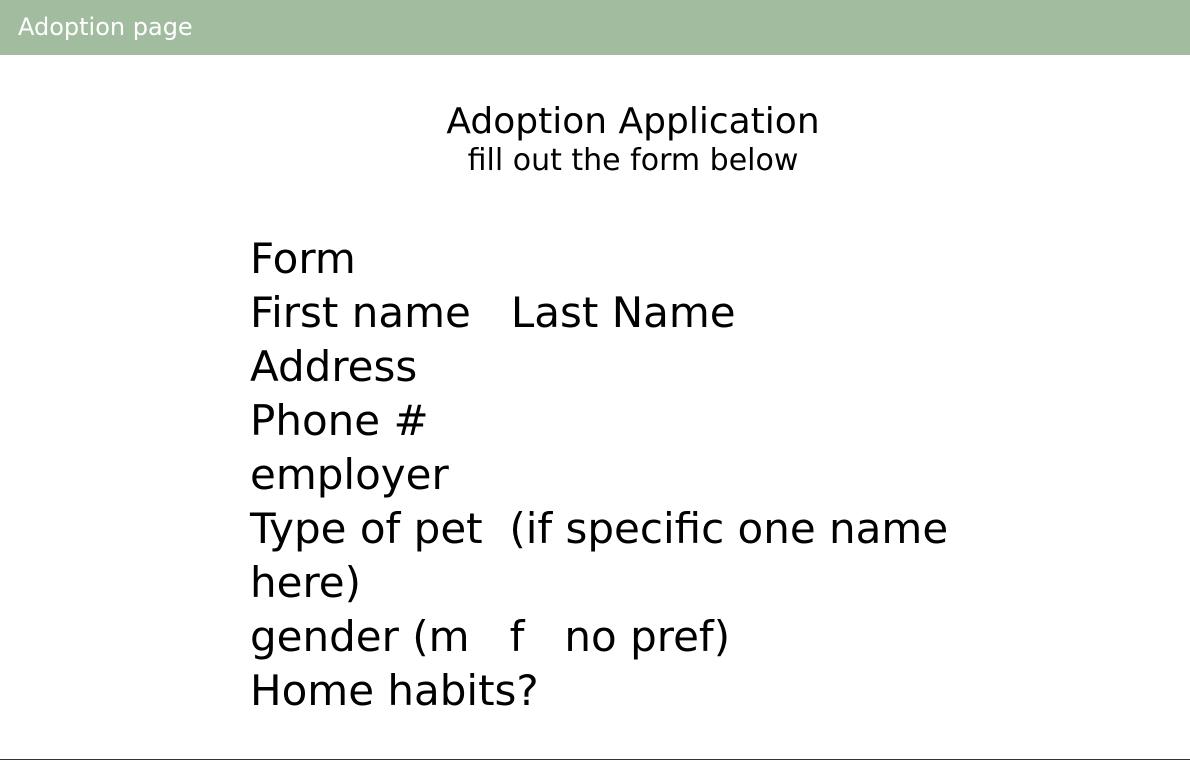  What do you see at coordinates (490, 636) in the screenshot?
I see `gender-label: gender (m f no pref)` at bounding box center [490, 636].